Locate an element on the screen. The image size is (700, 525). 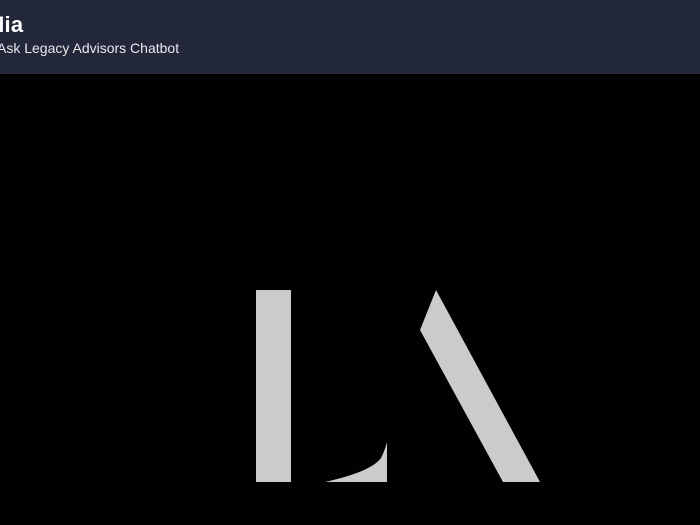
logo-letter-l-foot is located at coordinates (356, 462).